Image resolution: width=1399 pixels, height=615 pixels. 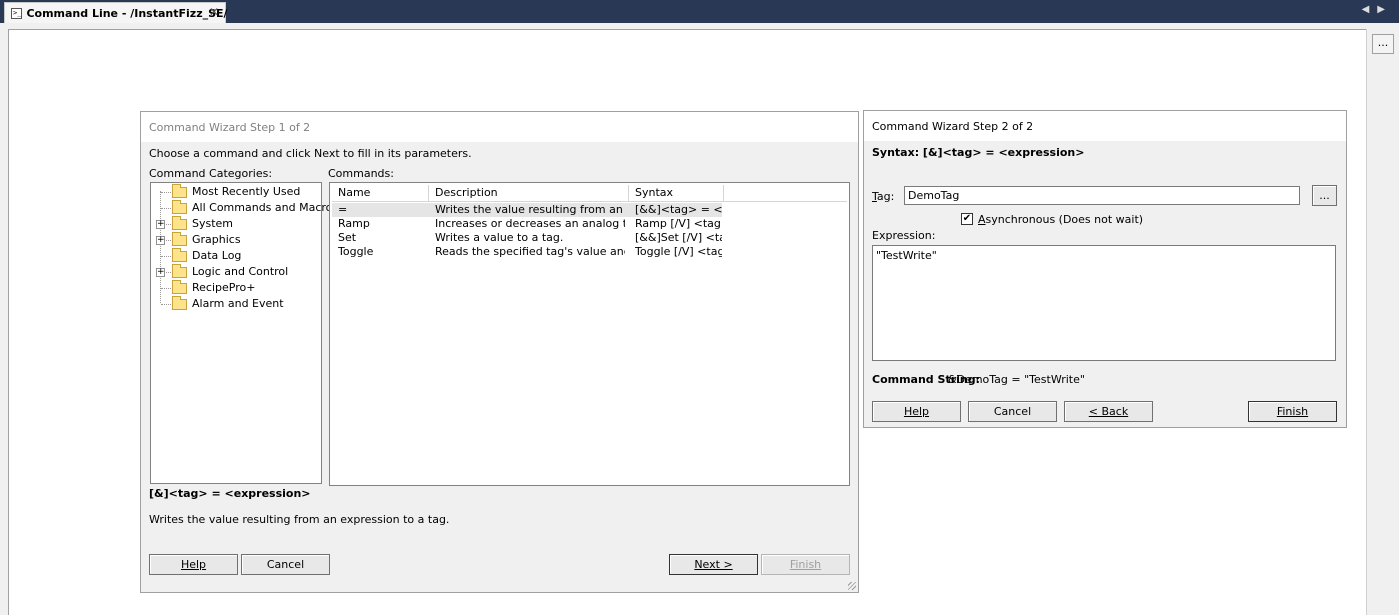 I want to click on finish-button-step2-label: Finish, so click(x=1292, y=411).